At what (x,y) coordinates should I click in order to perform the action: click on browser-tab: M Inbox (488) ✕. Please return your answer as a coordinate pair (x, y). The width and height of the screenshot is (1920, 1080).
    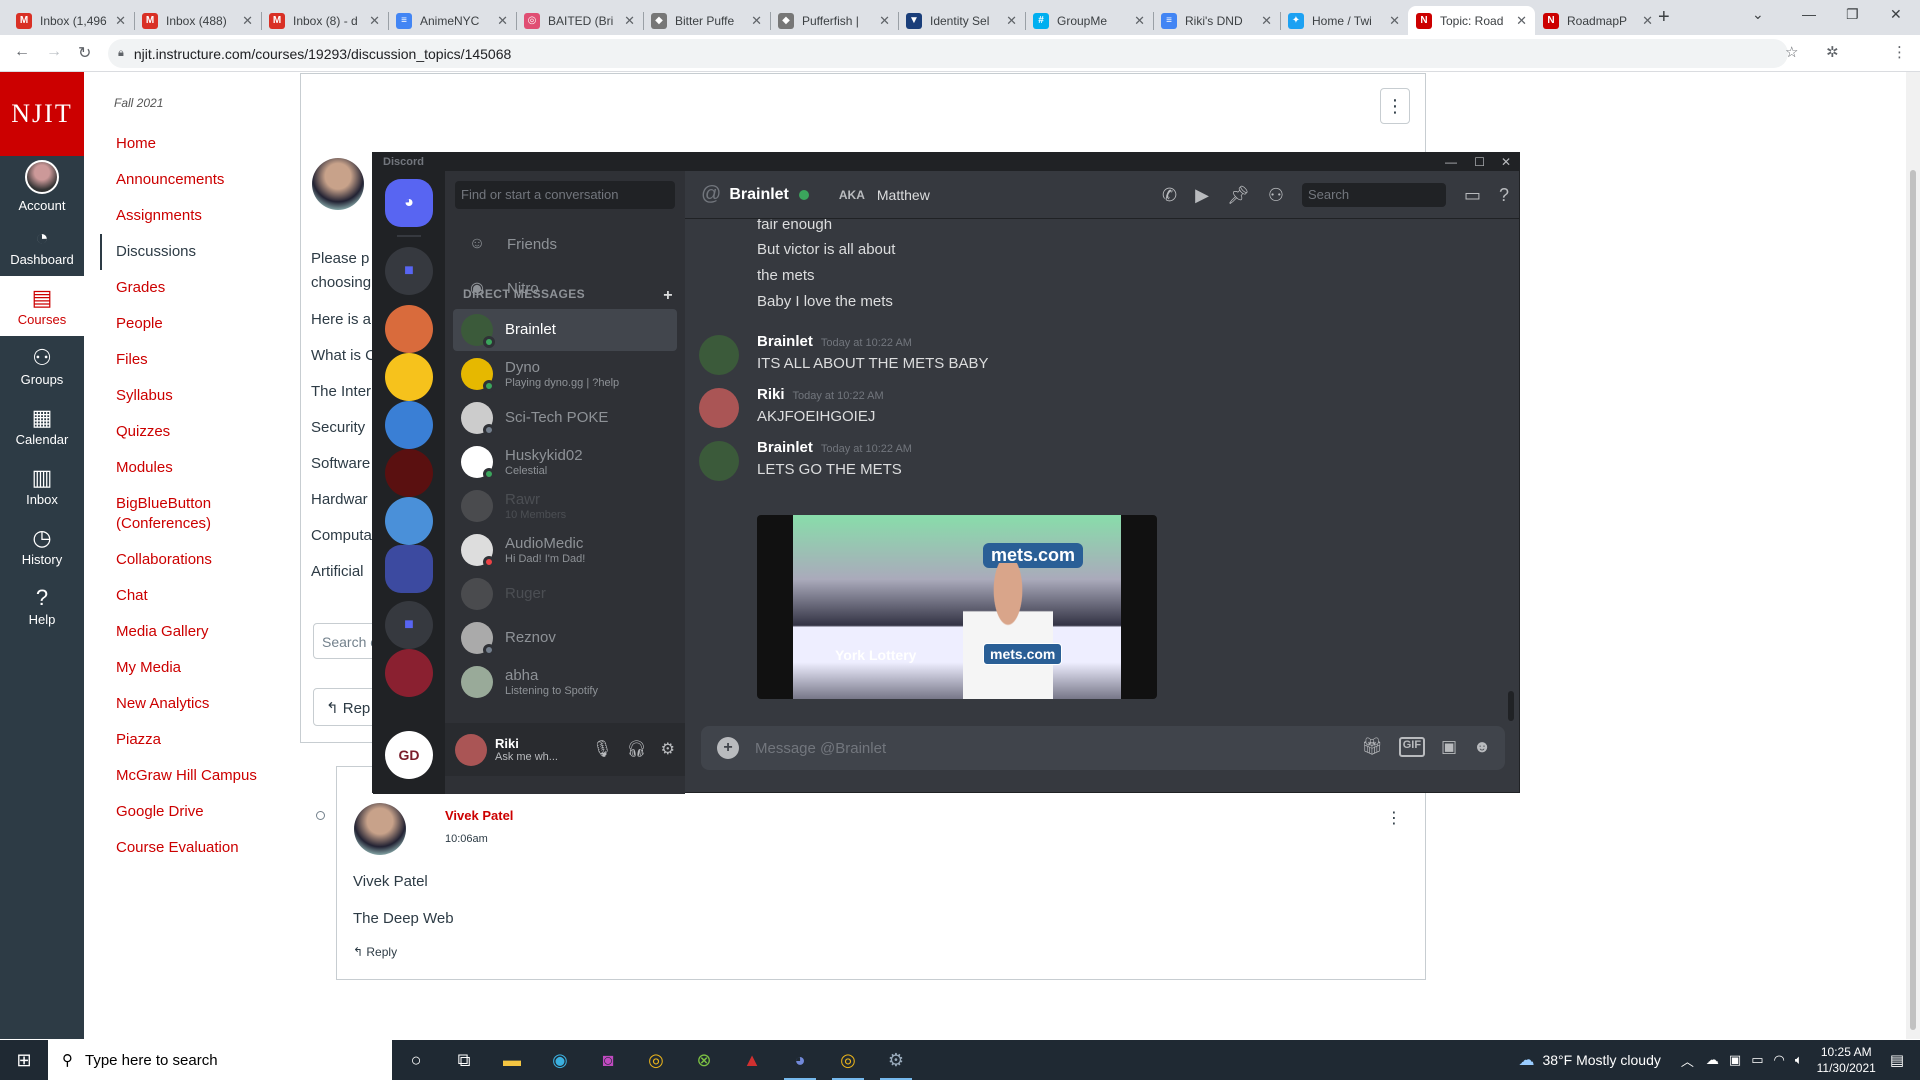
    Looking at the image, I should click on (197, 20).